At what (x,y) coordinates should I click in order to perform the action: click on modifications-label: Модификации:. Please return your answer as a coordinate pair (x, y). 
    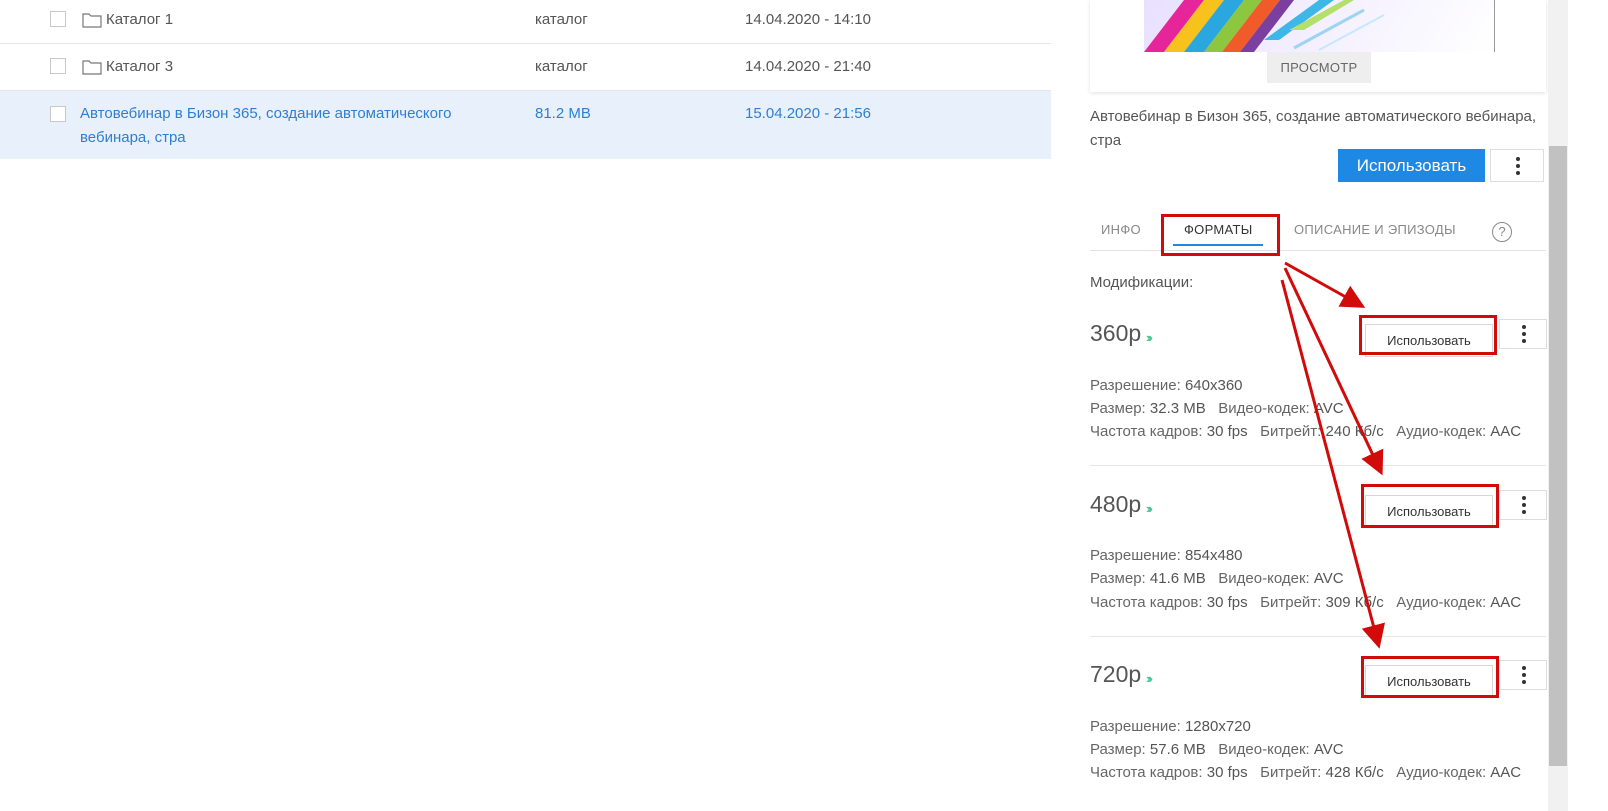
    Looking at the image, I should click on (1142, 282).